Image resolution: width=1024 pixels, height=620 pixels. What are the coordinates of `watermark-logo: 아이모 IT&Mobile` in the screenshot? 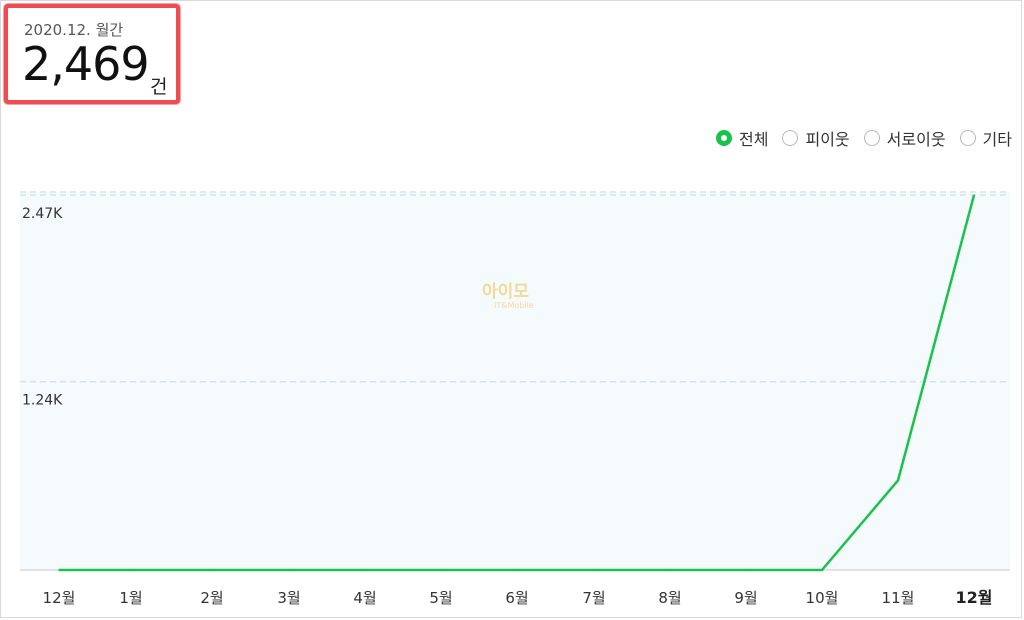 It's located at (508, 296).